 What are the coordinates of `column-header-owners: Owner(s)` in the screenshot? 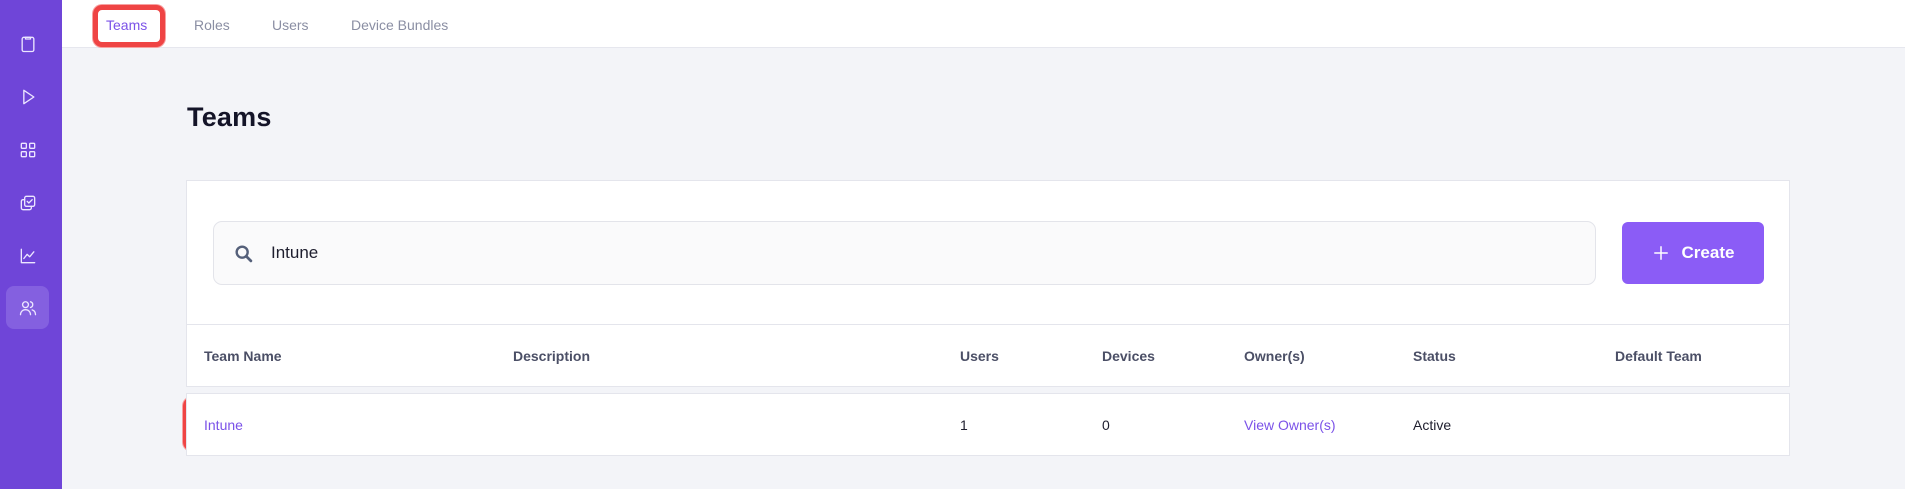 It's located at (1274, 356).